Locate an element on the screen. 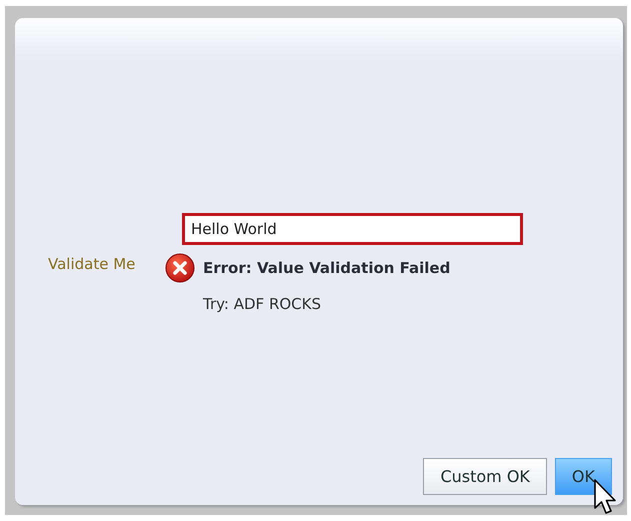 The height and width of the screenshot is (521, 631). input-field: Hello World is located at coordinates (352, 229).